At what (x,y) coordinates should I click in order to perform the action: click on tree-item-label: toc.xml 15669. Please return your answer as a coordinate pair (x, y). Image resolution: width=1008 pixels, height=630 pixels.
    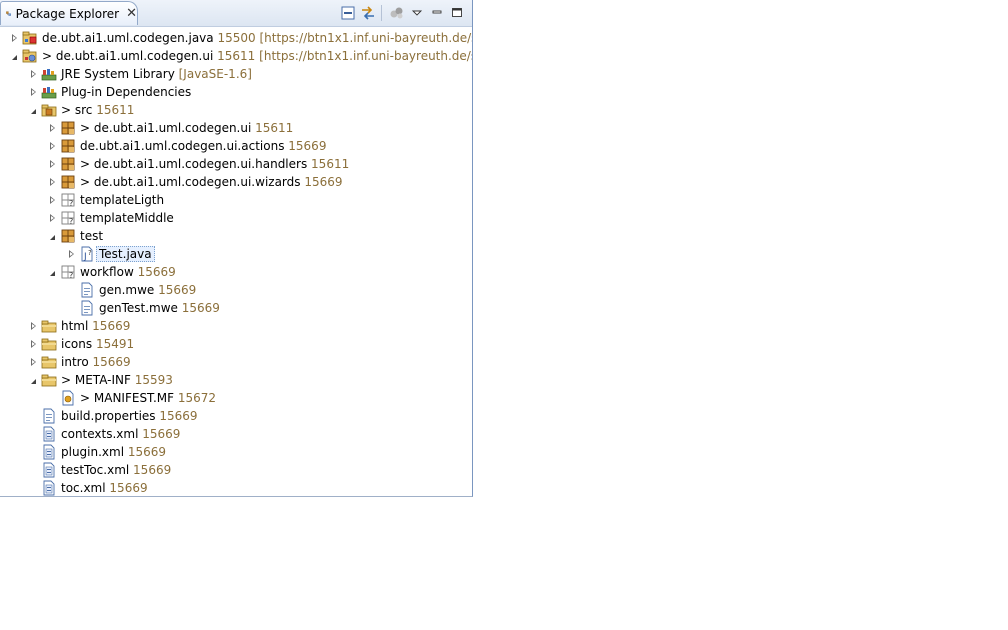
    Looking at the image, I should click on (104, 488).